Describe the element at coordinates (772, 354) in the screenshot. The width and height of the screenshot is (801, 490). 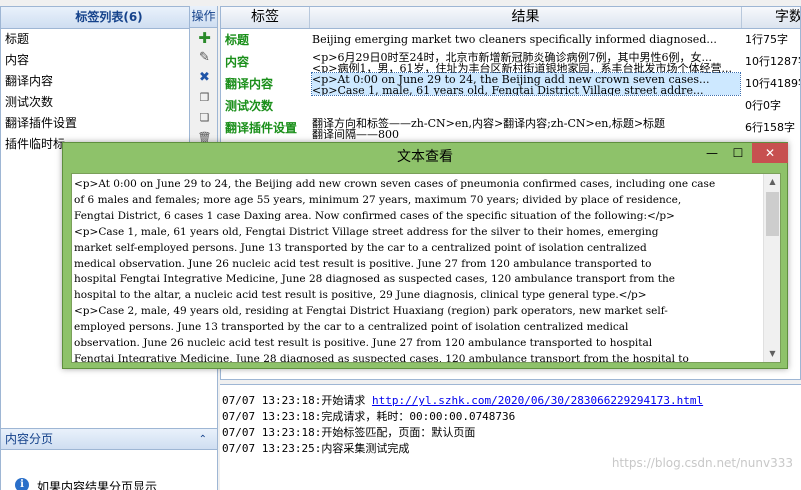
I see `scroll-down-icon: ▼` at that location.